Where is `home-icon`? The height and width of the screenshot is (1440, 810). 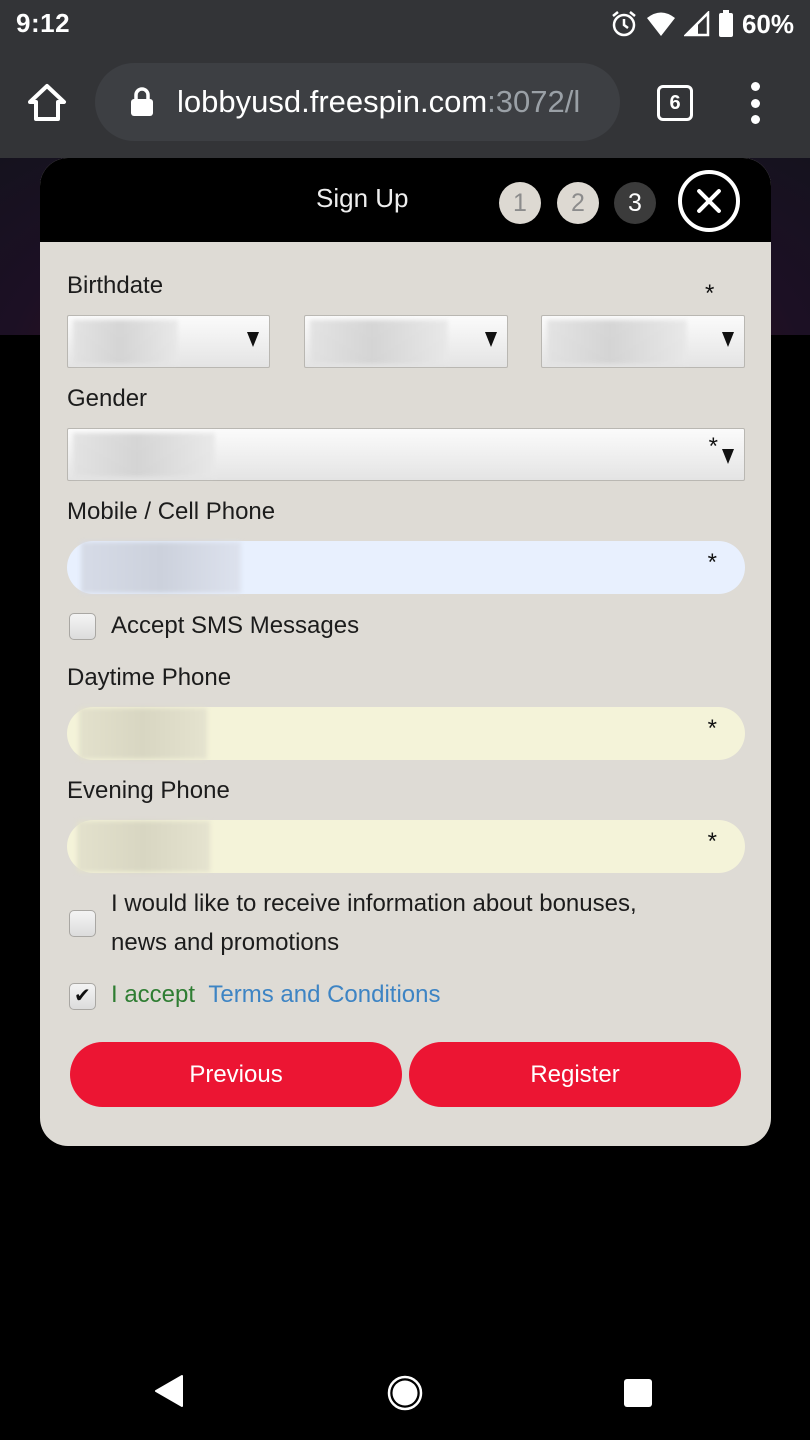
home-icon is located at coordinates (47, 103).